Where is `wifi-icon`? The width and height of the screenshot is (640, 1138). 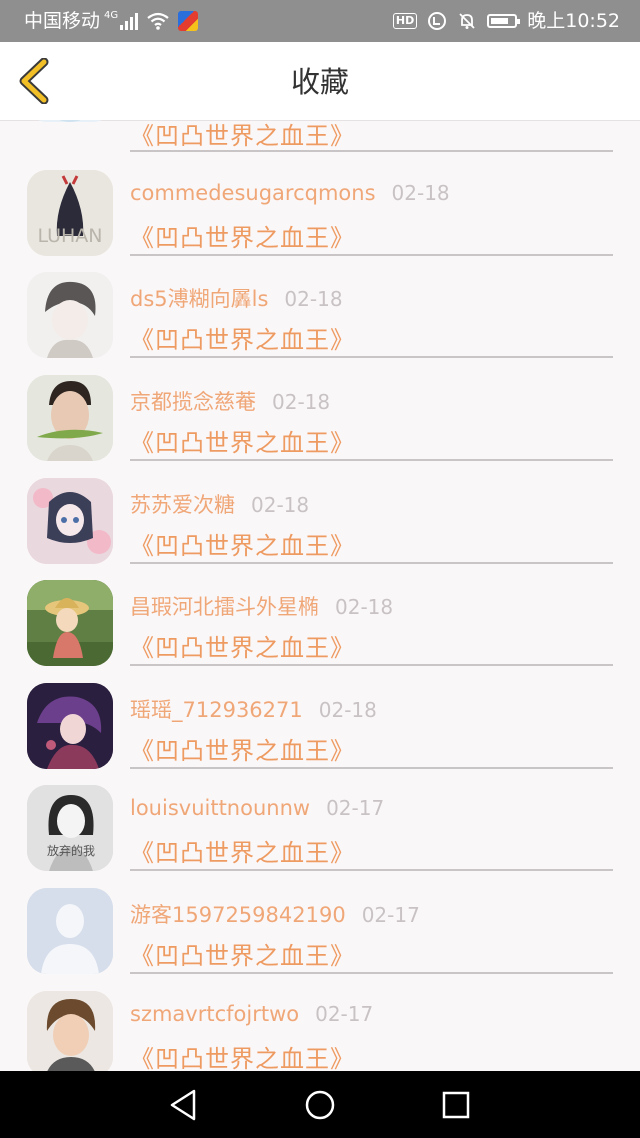
wifi-icon is located at coordinates (158, 21).